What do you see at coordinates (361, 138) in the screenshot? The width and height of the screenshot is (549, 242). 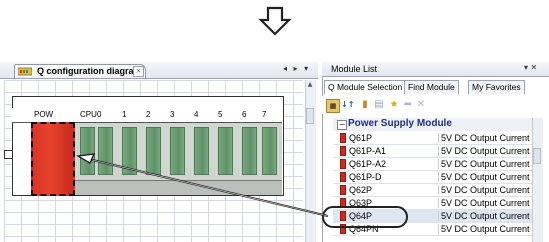 I see `module-name: Q61P` at bounding box center [361, 138].